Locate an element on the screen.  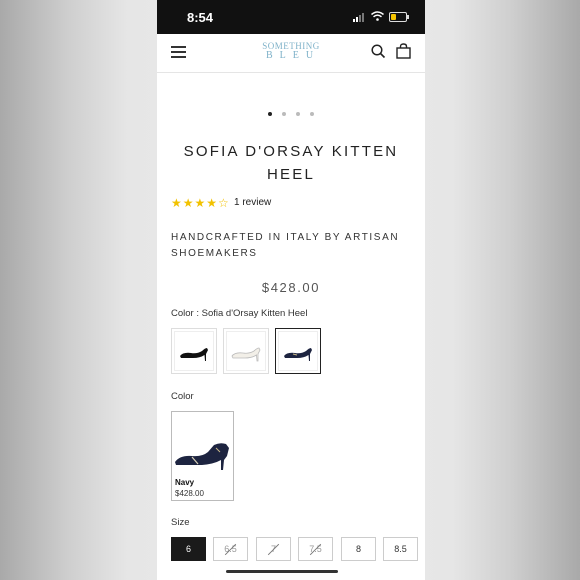
color-card-name: Navy is located at coordinates (185, 482).